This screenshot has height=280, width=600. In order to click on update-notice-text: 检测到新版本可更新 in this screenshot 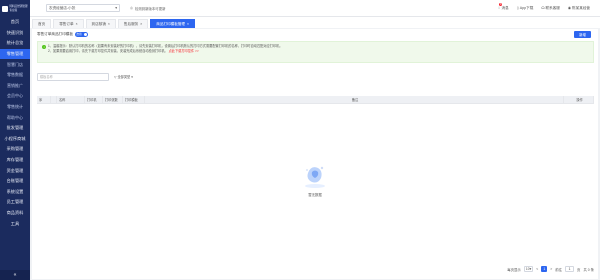, I will do `click(150, 8)`.